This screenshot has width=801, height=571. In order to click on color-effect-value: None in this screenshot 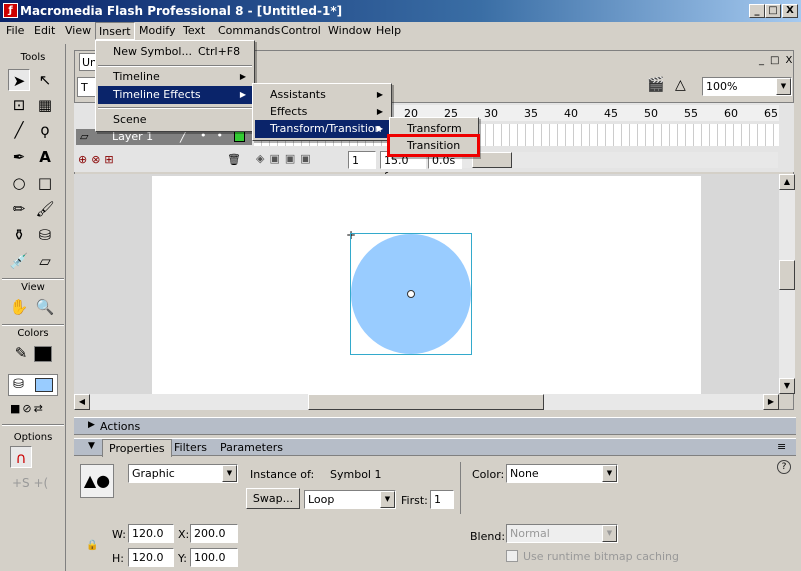, I will do `click(524, 473)`.